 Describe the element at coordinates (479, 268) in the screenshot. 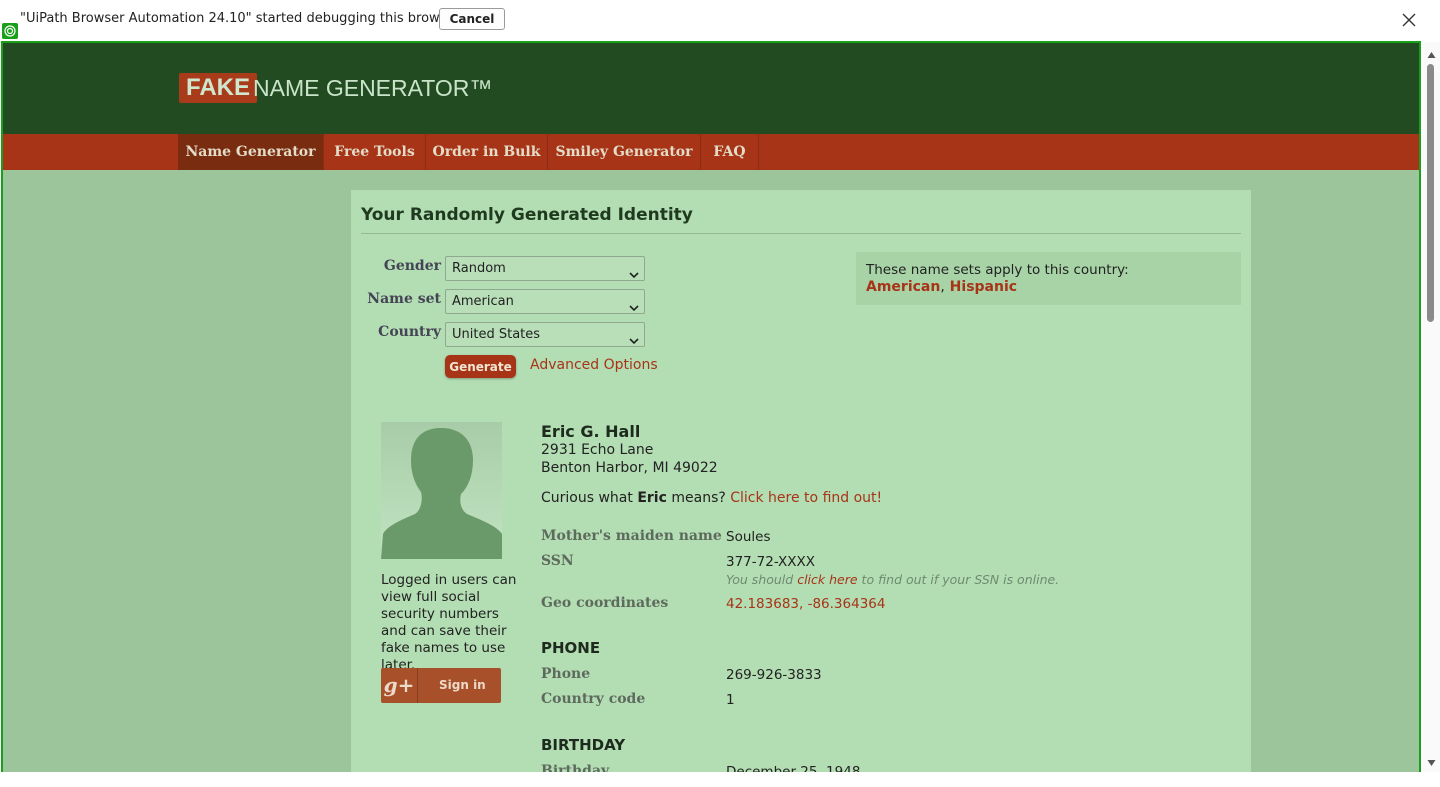

I see `gender-select-value: Random` at that location.